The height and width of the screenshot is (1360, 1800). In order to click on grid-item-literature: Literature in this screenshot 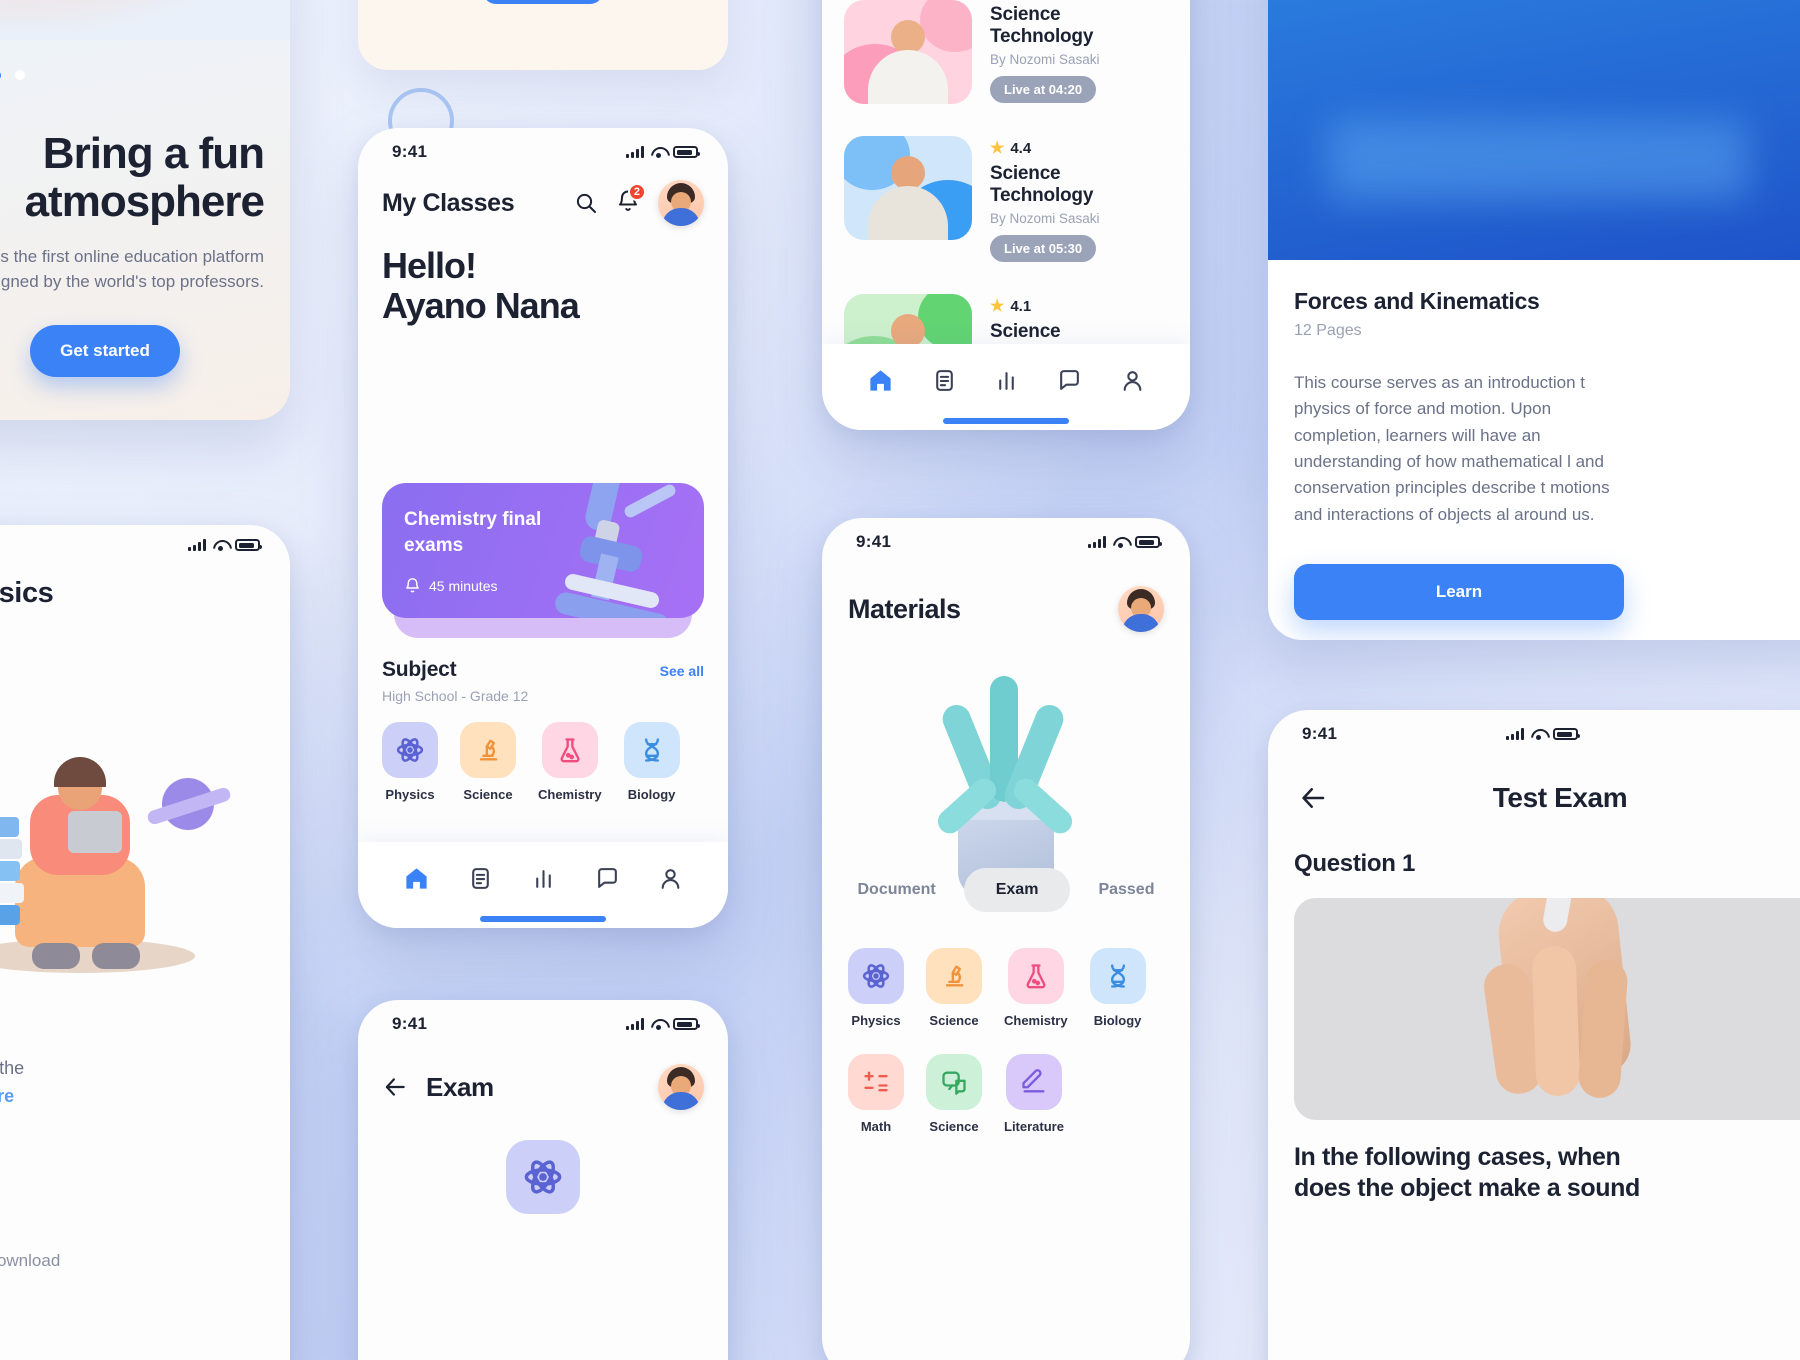, I will do `click(1034, 1094)`.